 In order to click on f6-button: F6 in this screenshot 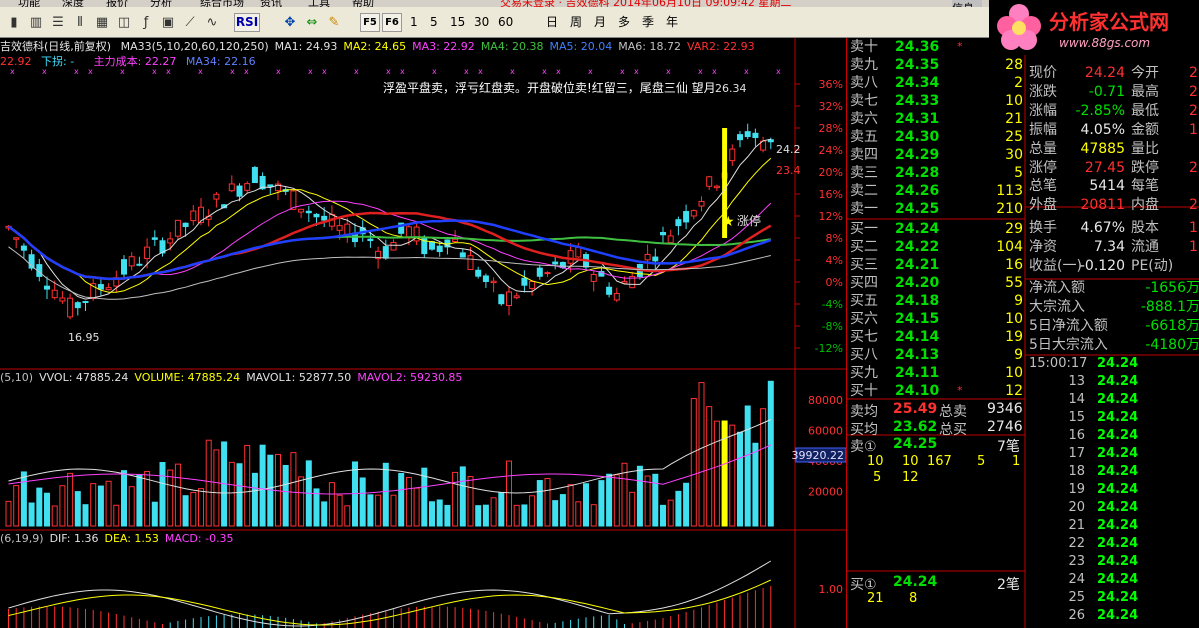, I will do `click(392, 22)`.